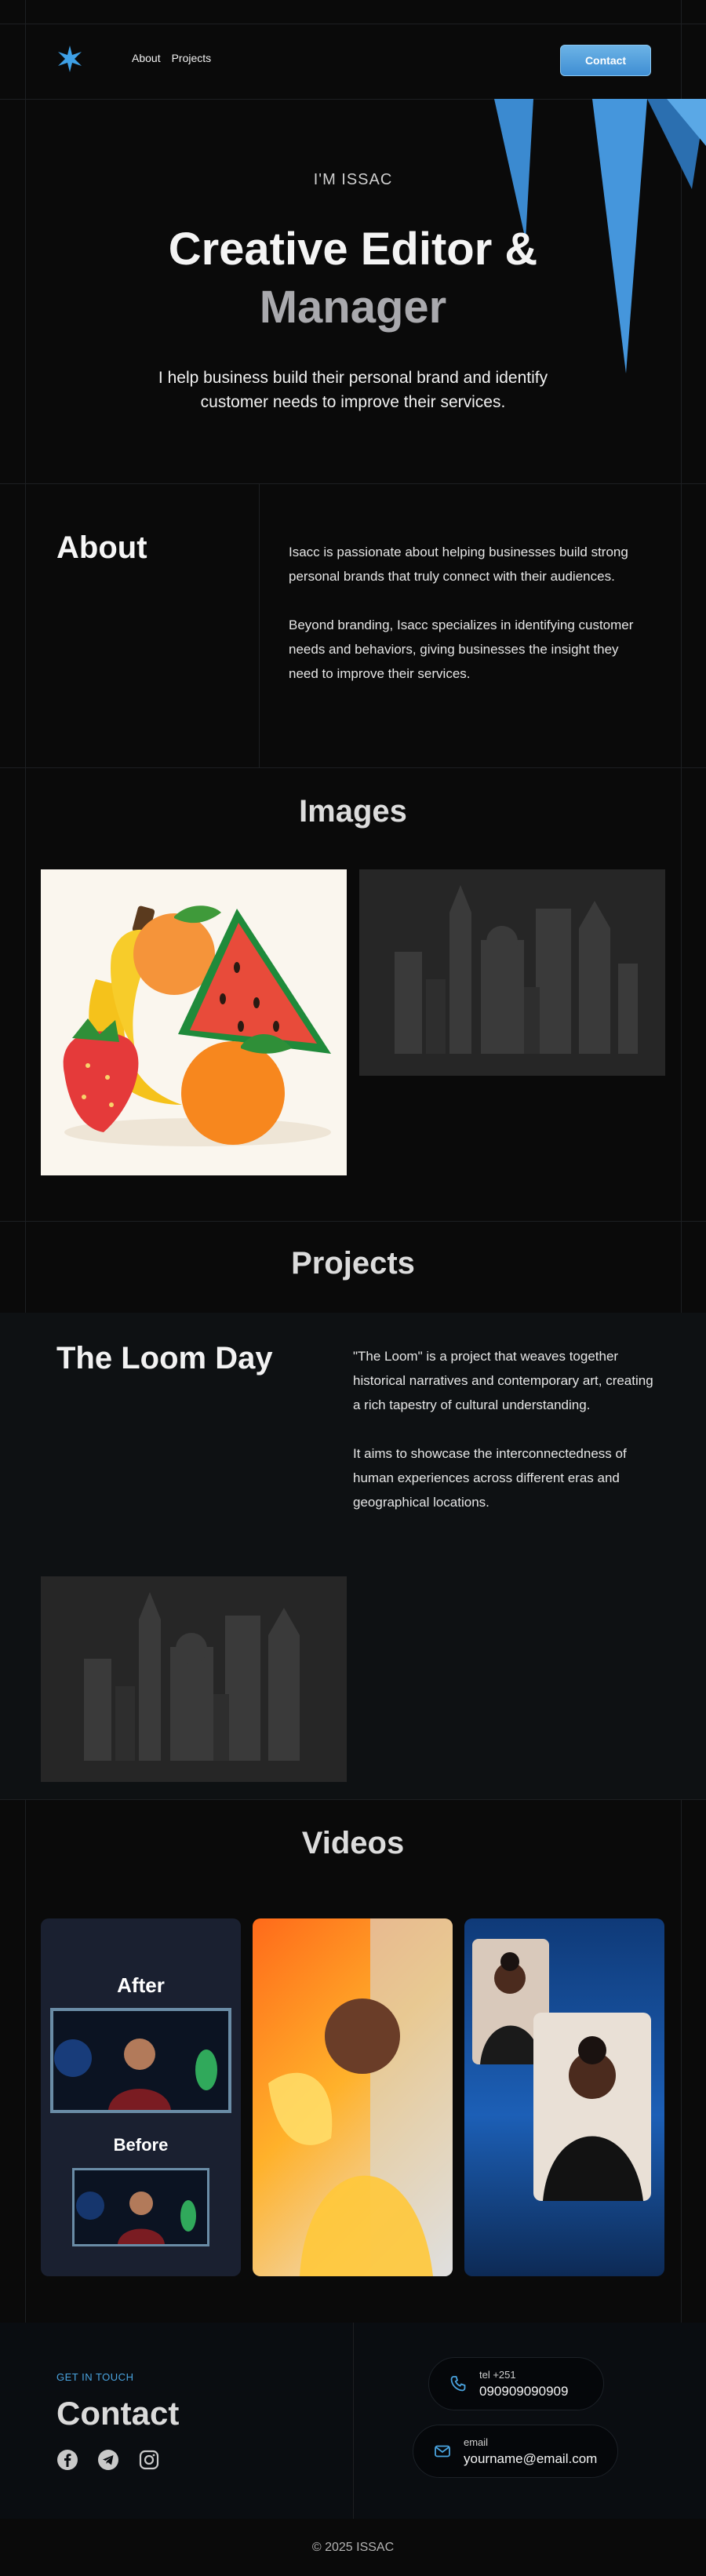 This screenshot has width=706, height=2576. What do you see at coordinates (353, 811) in the screenshot?
I see `images-title: Images` at bounding box center [353, 811].